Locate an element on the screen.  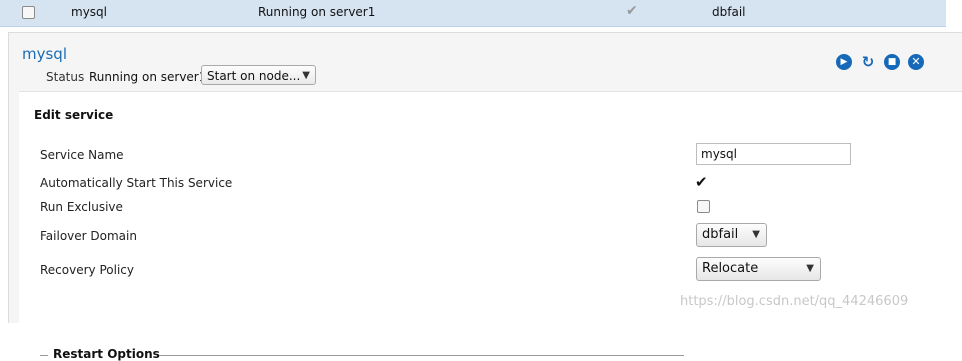
status-label: Status is located at coordinates (65, 77).